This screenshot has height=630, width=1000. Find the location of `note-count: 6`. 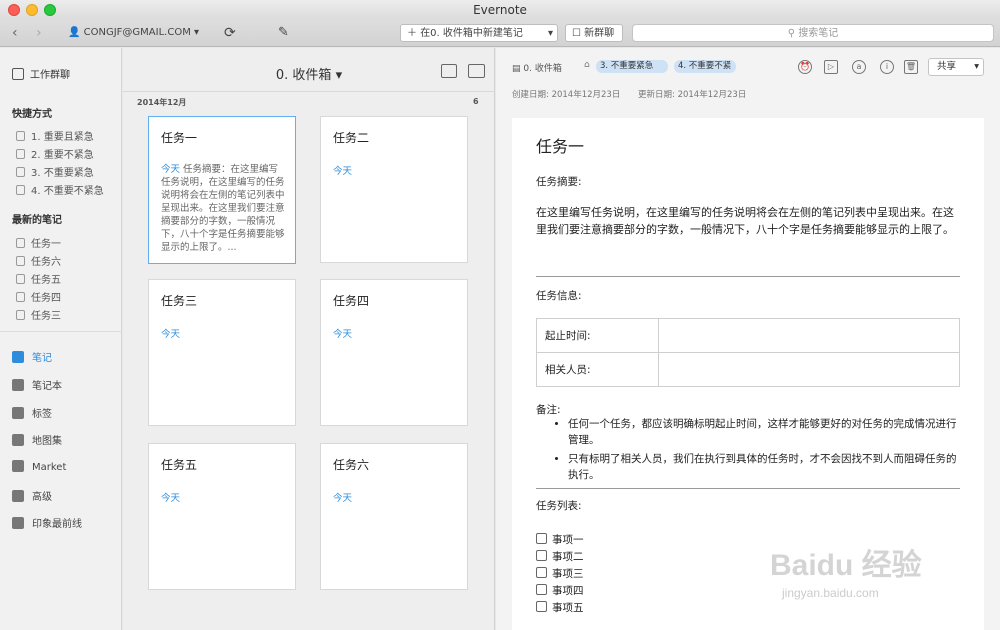

note-count: 6 is located at coordinates (476, 101).